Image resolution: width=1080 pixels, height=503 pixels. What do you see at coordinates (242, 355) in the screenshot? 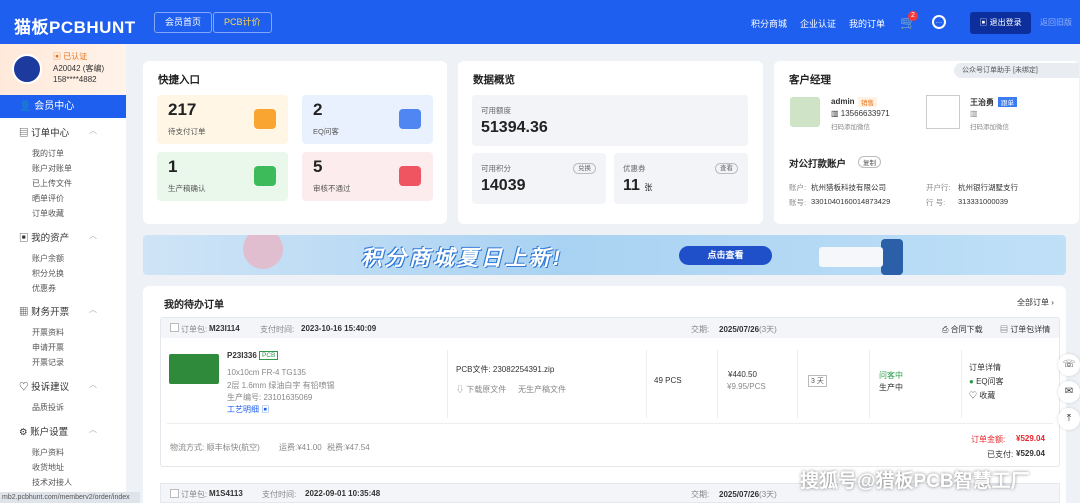
I see `item-id: P23I336` at bounding box center [242, 355].